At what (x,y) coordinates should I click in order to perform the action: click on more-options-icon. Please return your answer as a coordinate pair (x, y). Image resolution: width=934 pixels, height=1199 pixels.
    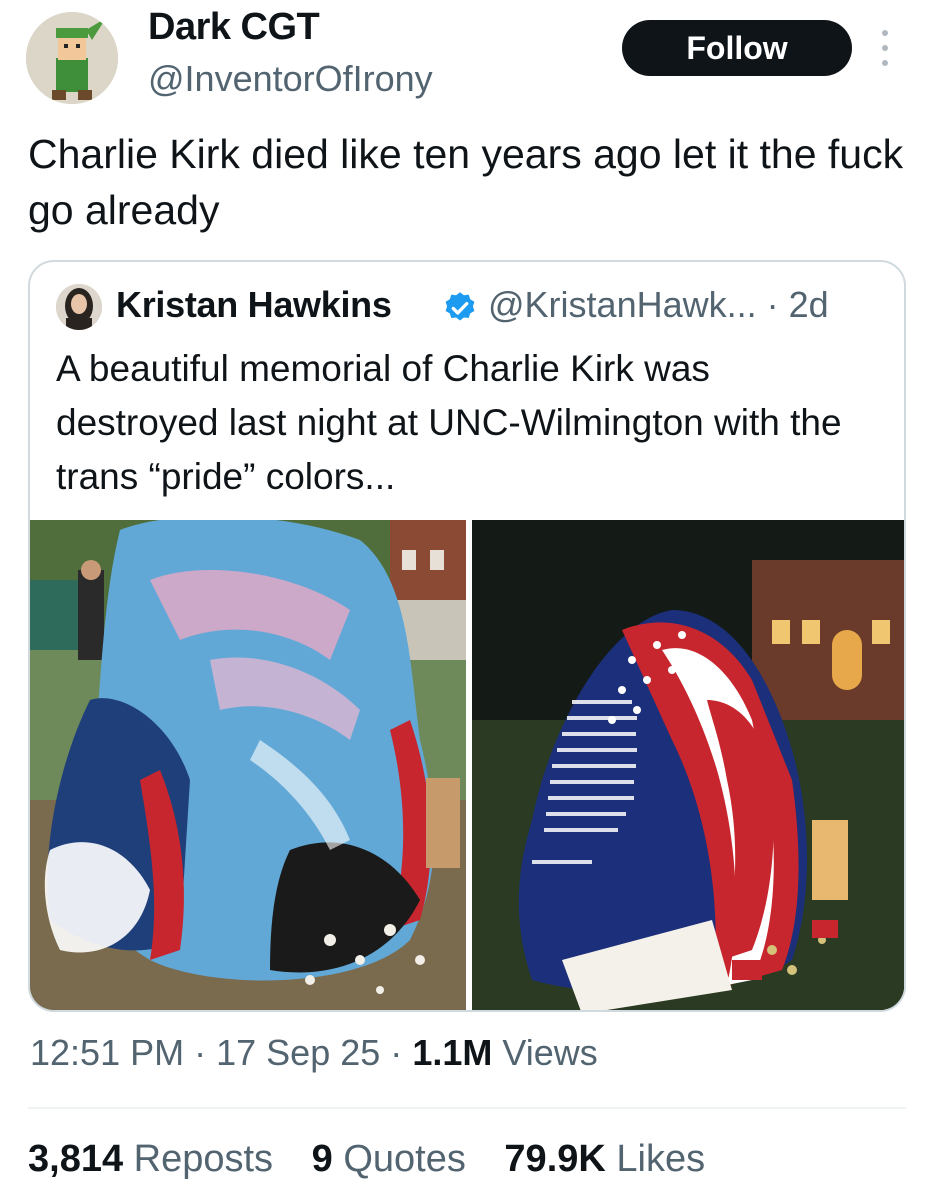
    Looking at the image, I should click on (885, 48).